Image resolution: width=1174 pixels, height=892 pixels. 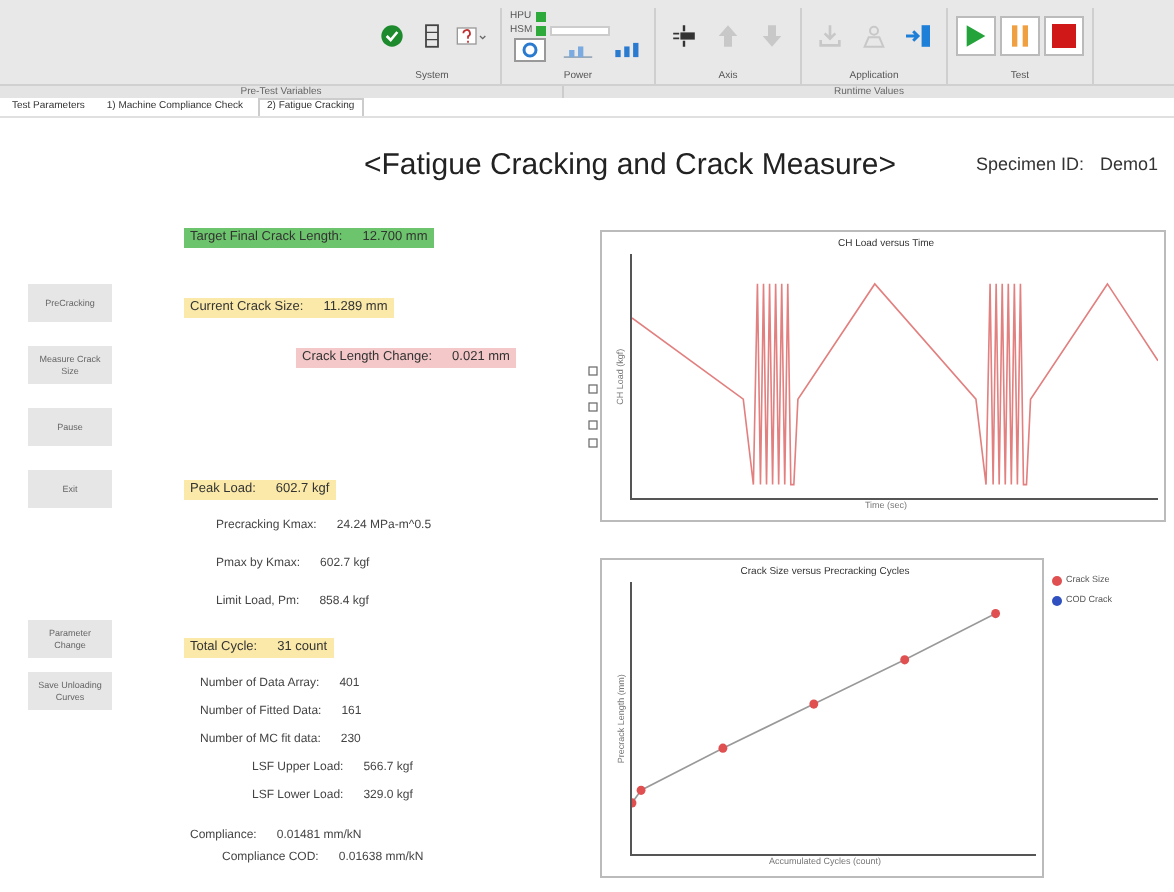 I want to click on play-icon, so click(x=976, y=36).